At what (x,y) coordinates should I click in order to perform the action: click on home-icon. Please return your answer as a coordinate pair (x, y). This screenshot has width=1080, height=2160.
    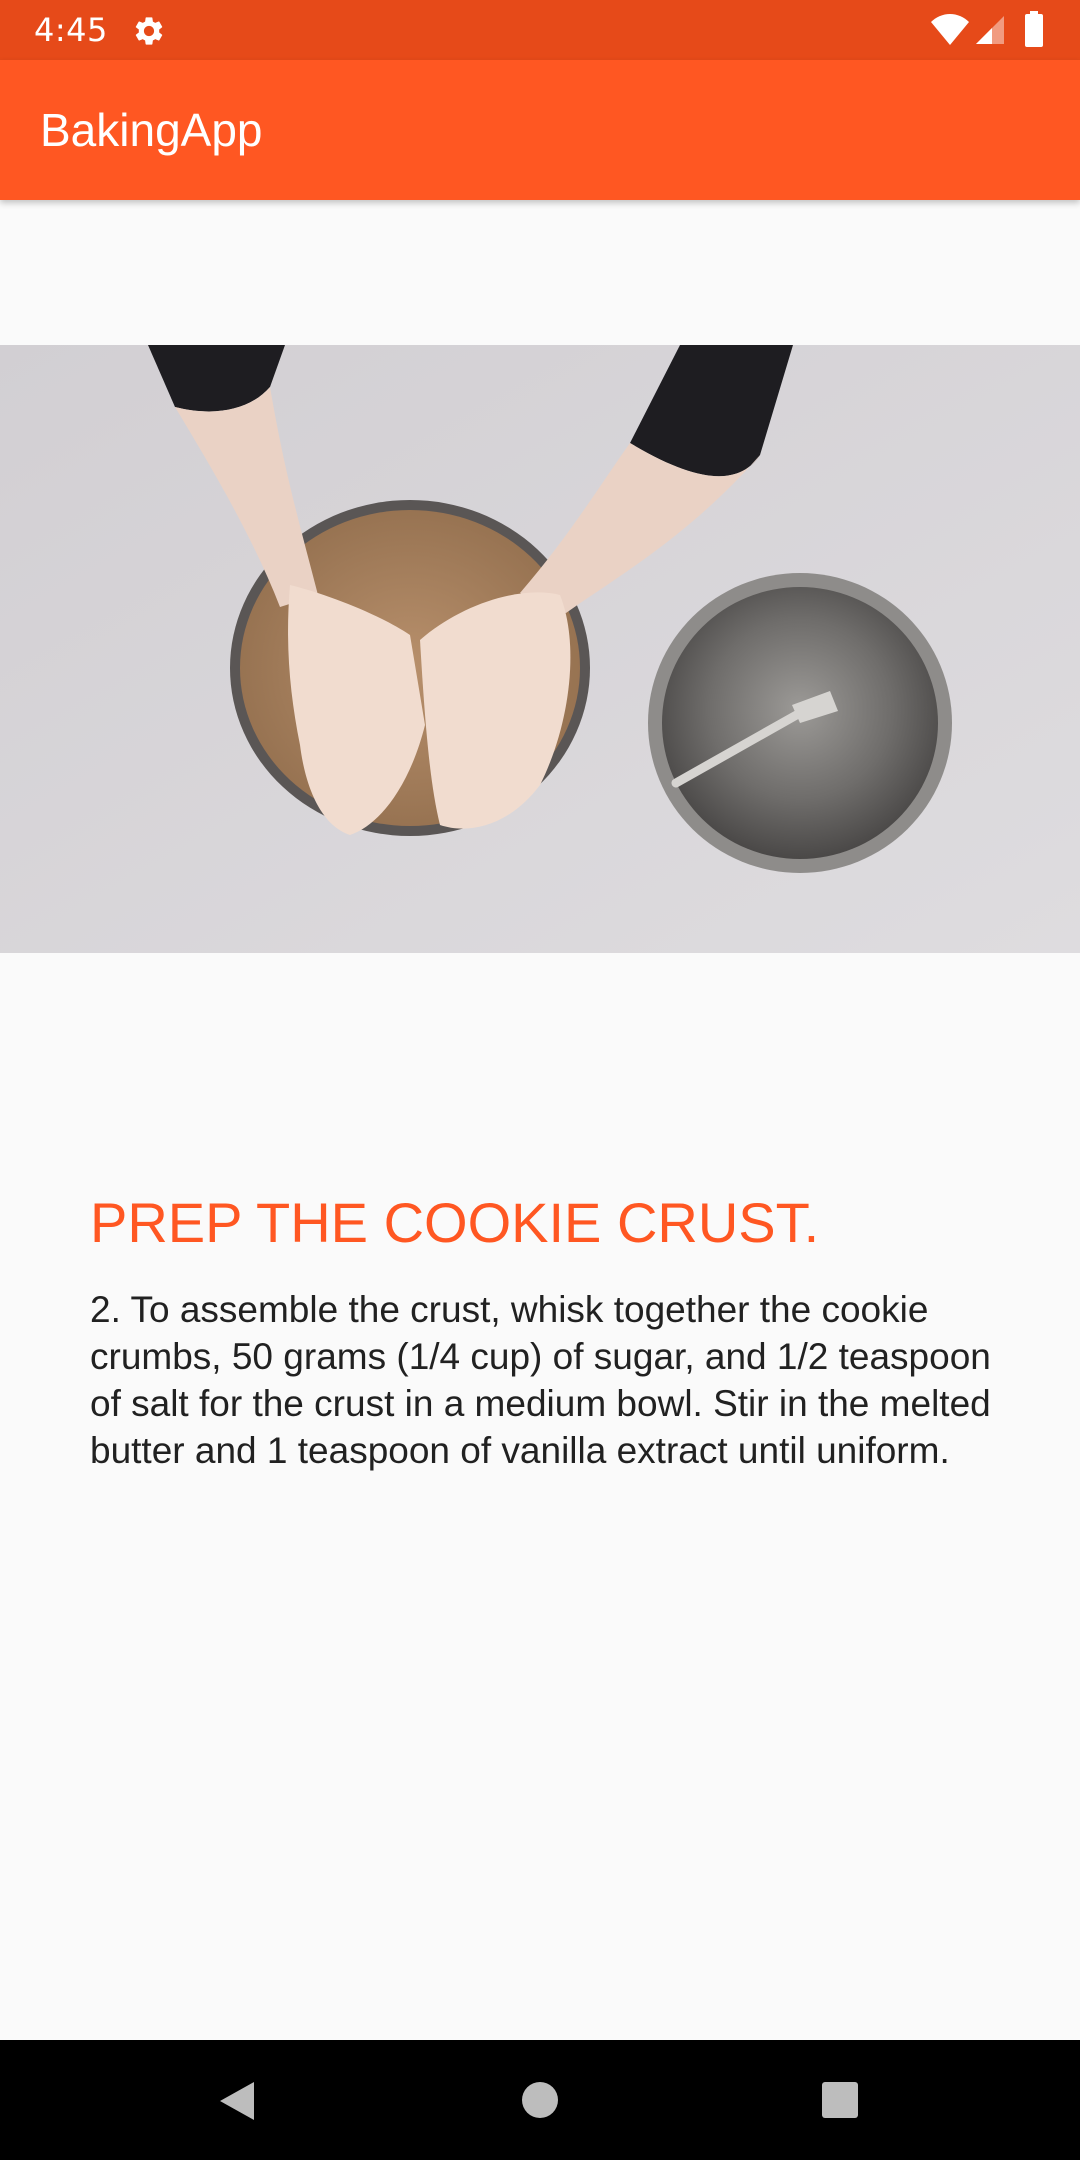
    Looking at the image, I should click on (540, 2100).